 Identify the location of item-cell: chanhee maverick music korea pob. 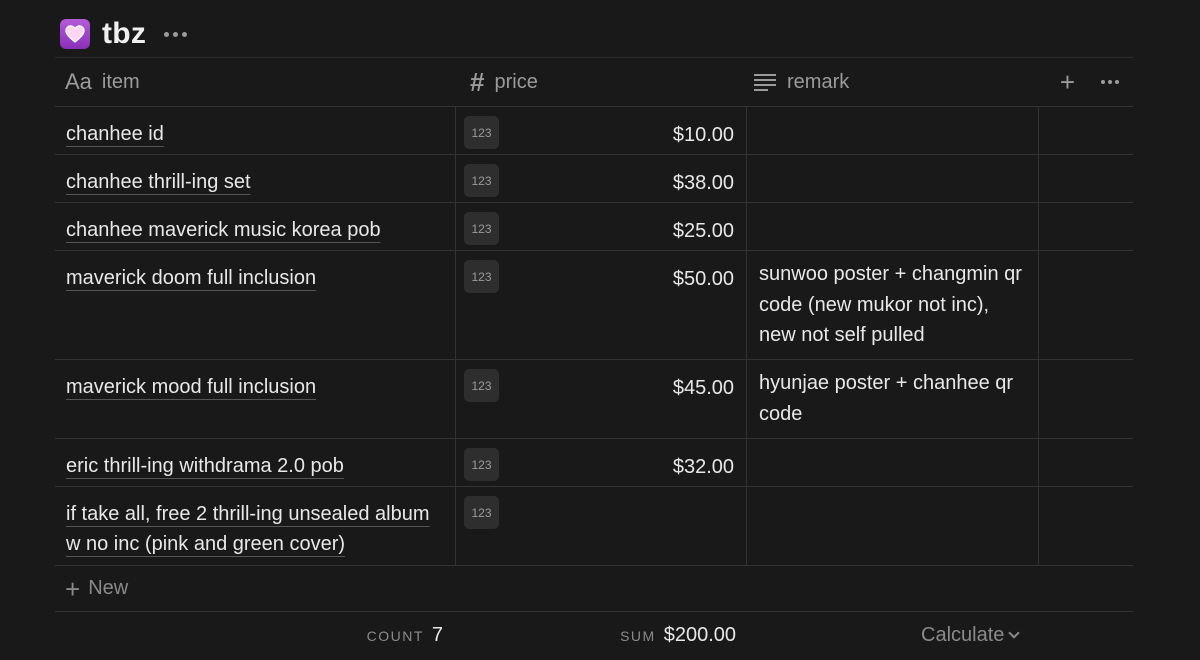
(255, 226).